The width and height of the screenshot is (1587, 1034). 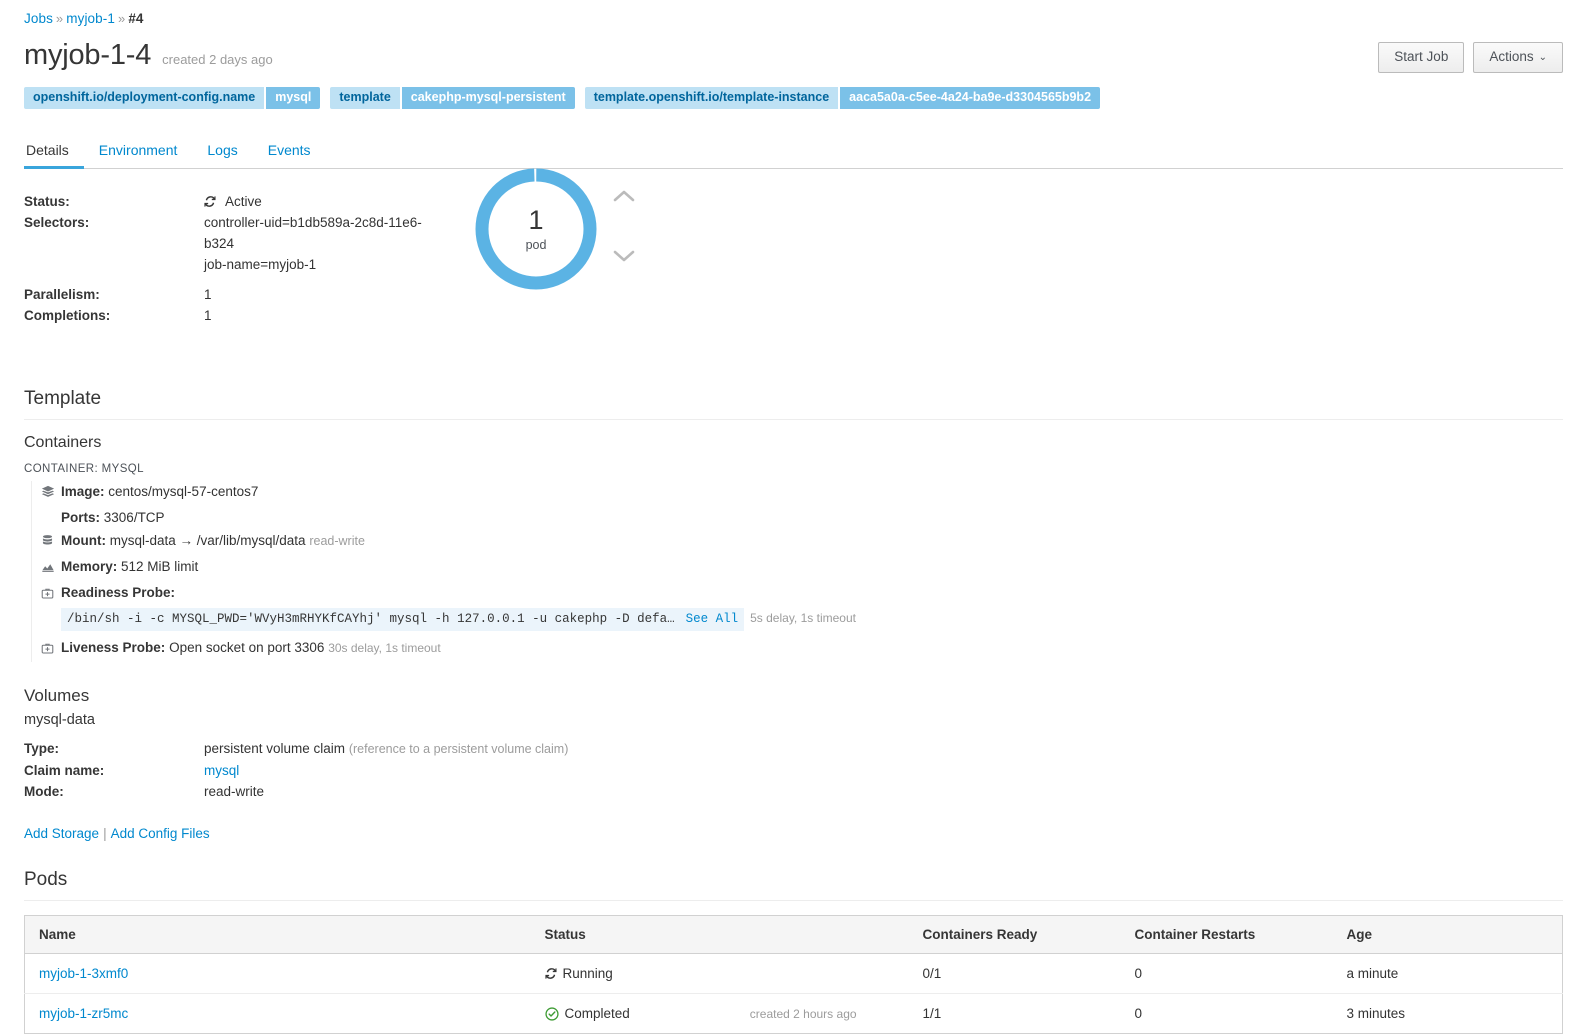 What do you see at coordinates (210, 200) in the screenshot?
I see `sync-icon` at bounding box center [210, 200].